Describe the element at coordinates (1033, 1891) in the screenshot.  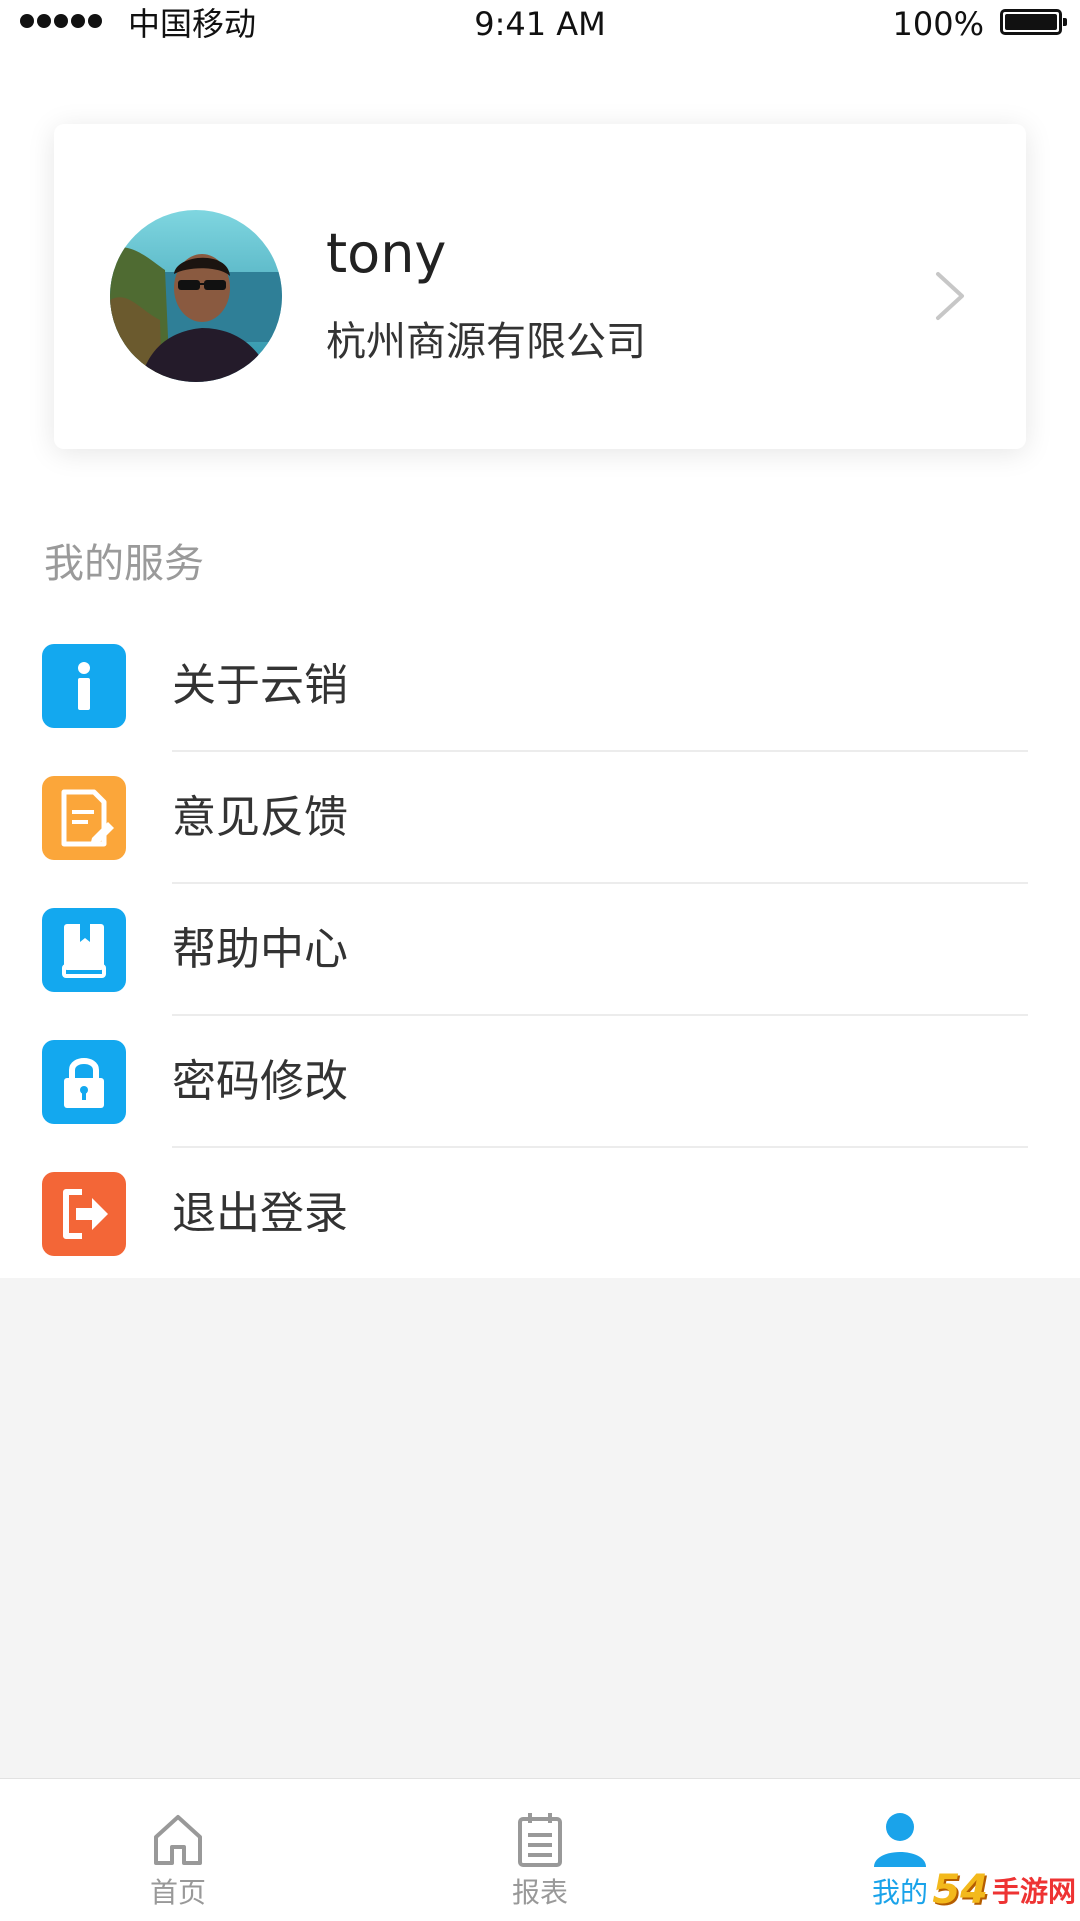
I see `watermark-text: 手游网` at that location.